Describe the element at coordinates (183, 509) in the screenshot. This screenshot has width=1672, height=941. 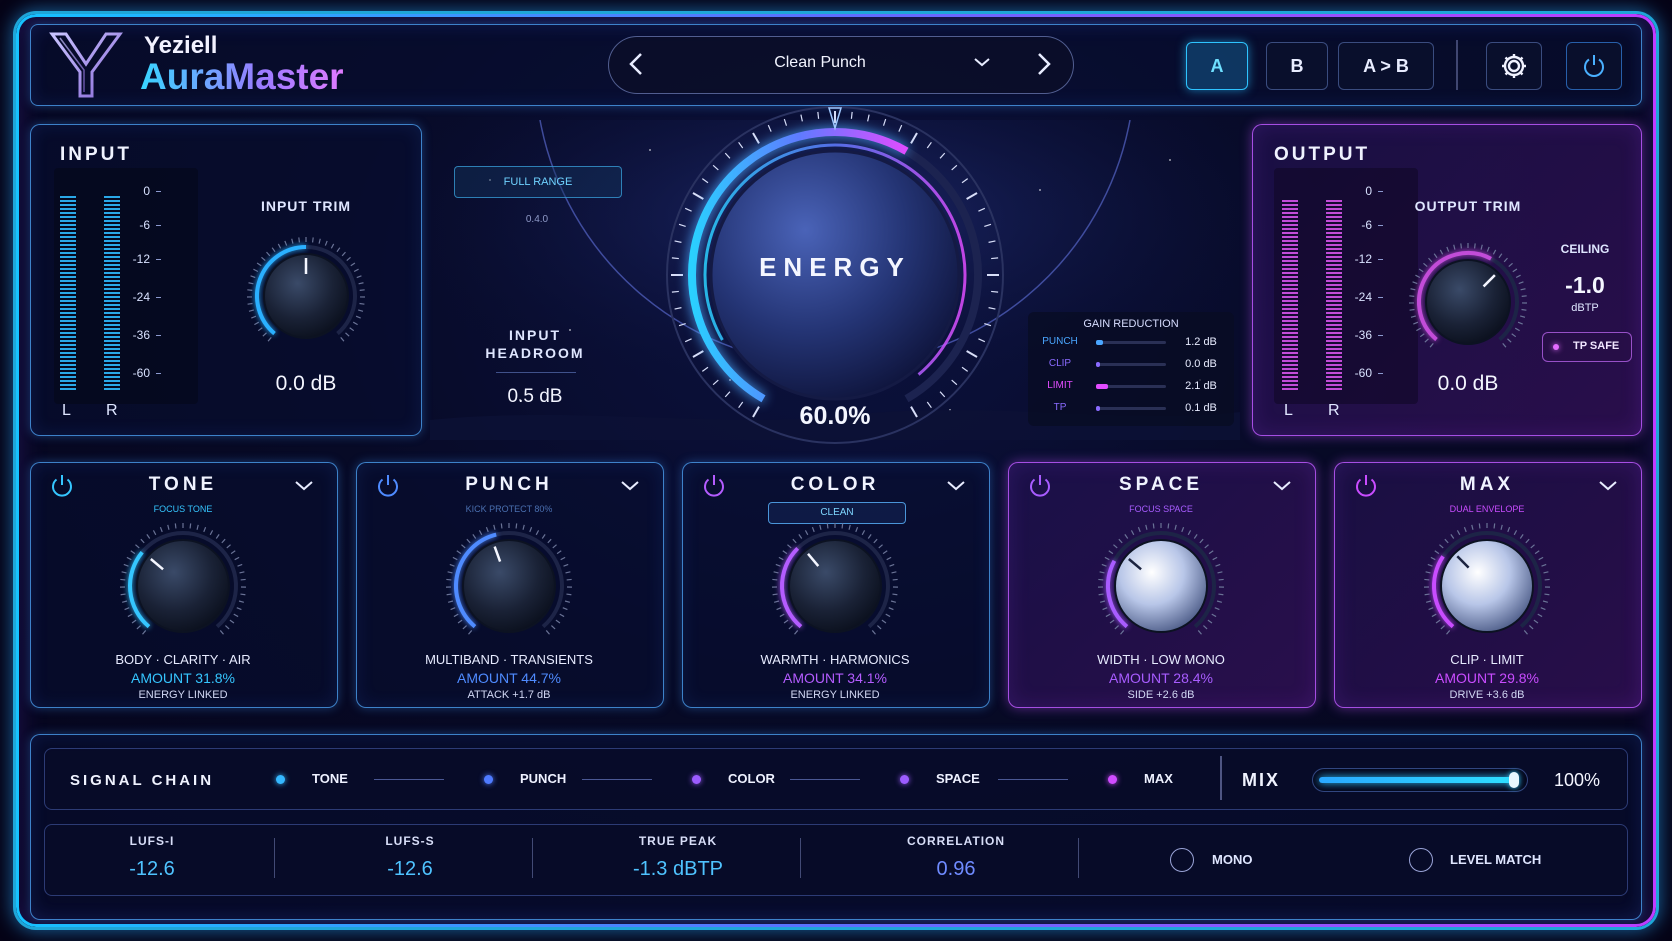
I see `module-tone-mode: FOCUS TONE` at that location.